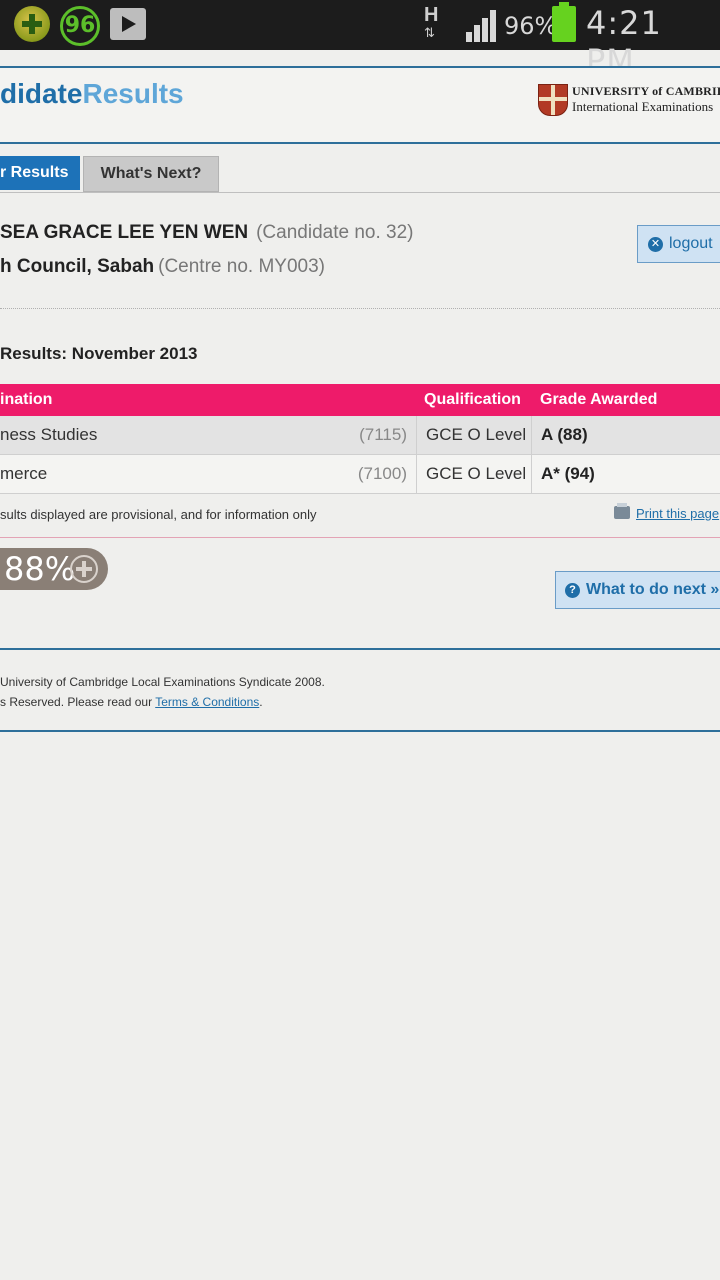 This screenshot has height=1280, width=720. What do you see at coordinates (360, 40) in the screenshot?
I see `status-bar: 96 H ⇅ 96% 4:21 PM` at bounding box center [360, 40].